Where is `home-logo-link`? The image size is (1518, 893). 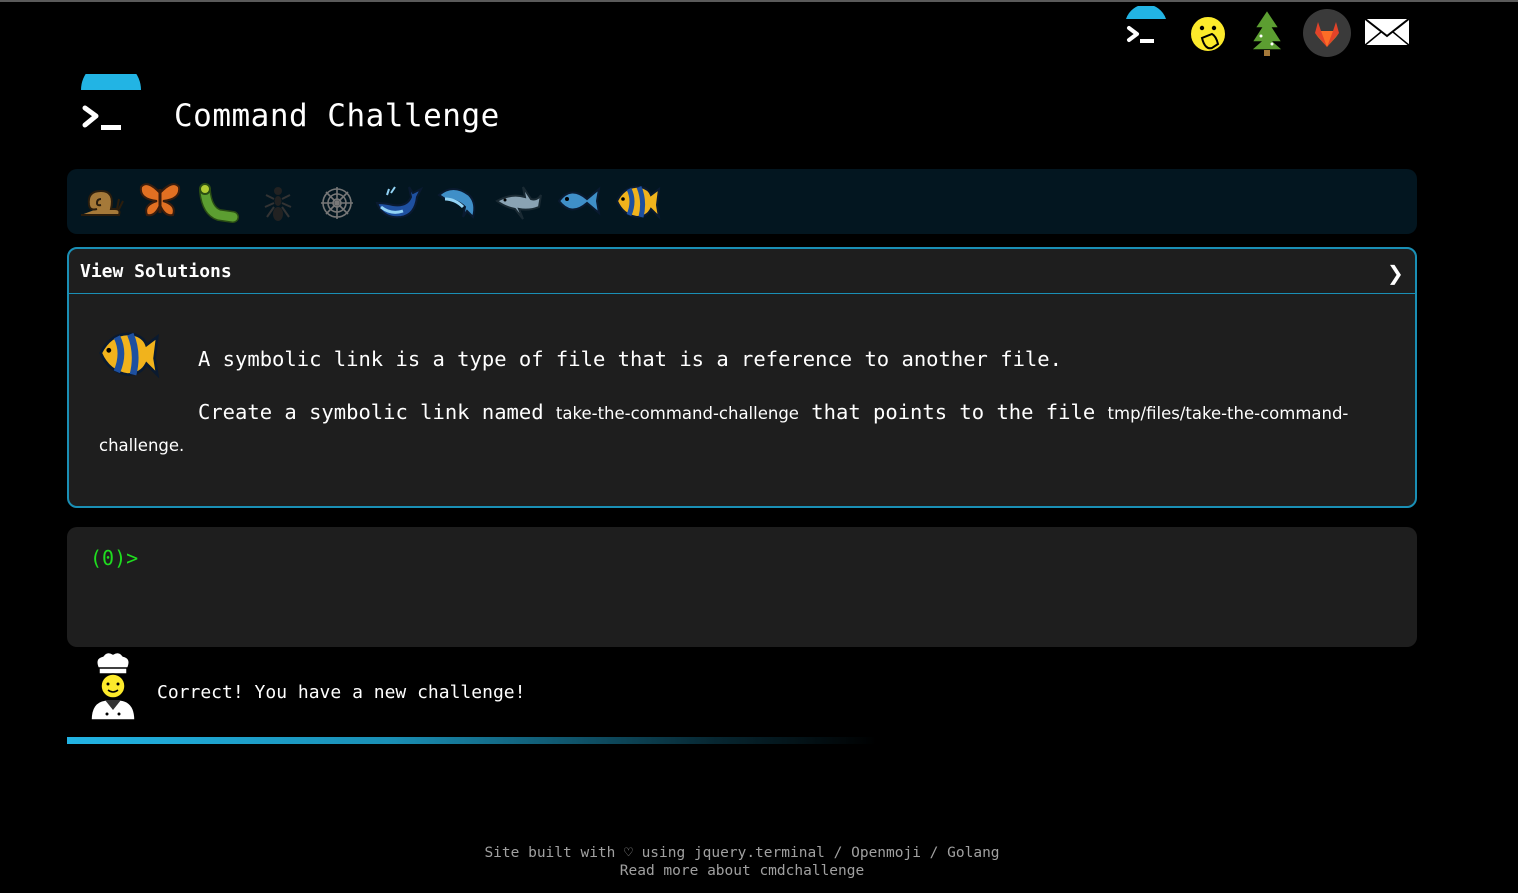
home-logo-link is located at coordinates (1146, 34).